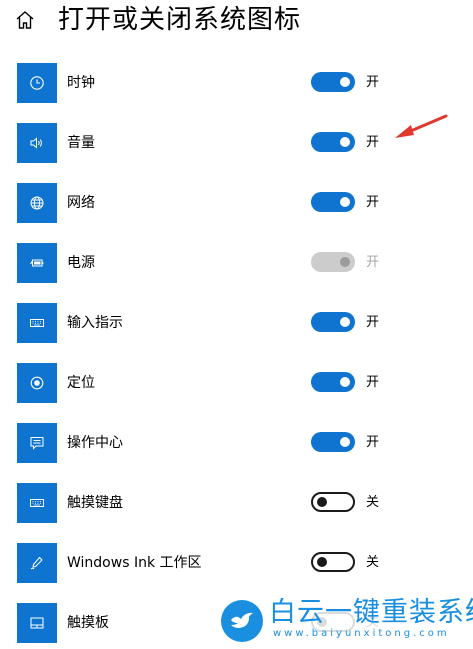  What do you see at coordinates (95, 443) in the screenshot?
I see `setting-label: 操作中心` at bounding box center [95, 443].